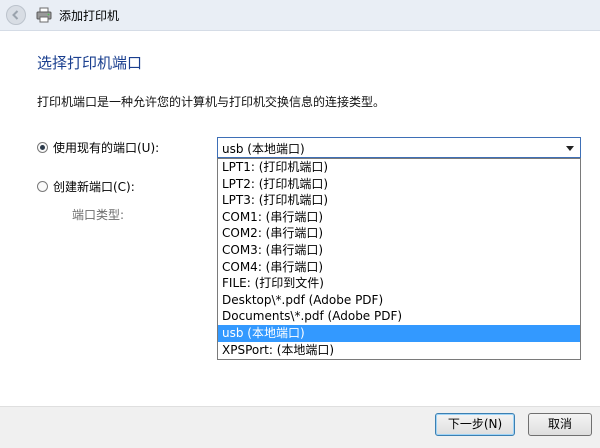  Describe the element at coordinates (42, 147) in the screenshot. I see `use-existing-port-radio` at that location.